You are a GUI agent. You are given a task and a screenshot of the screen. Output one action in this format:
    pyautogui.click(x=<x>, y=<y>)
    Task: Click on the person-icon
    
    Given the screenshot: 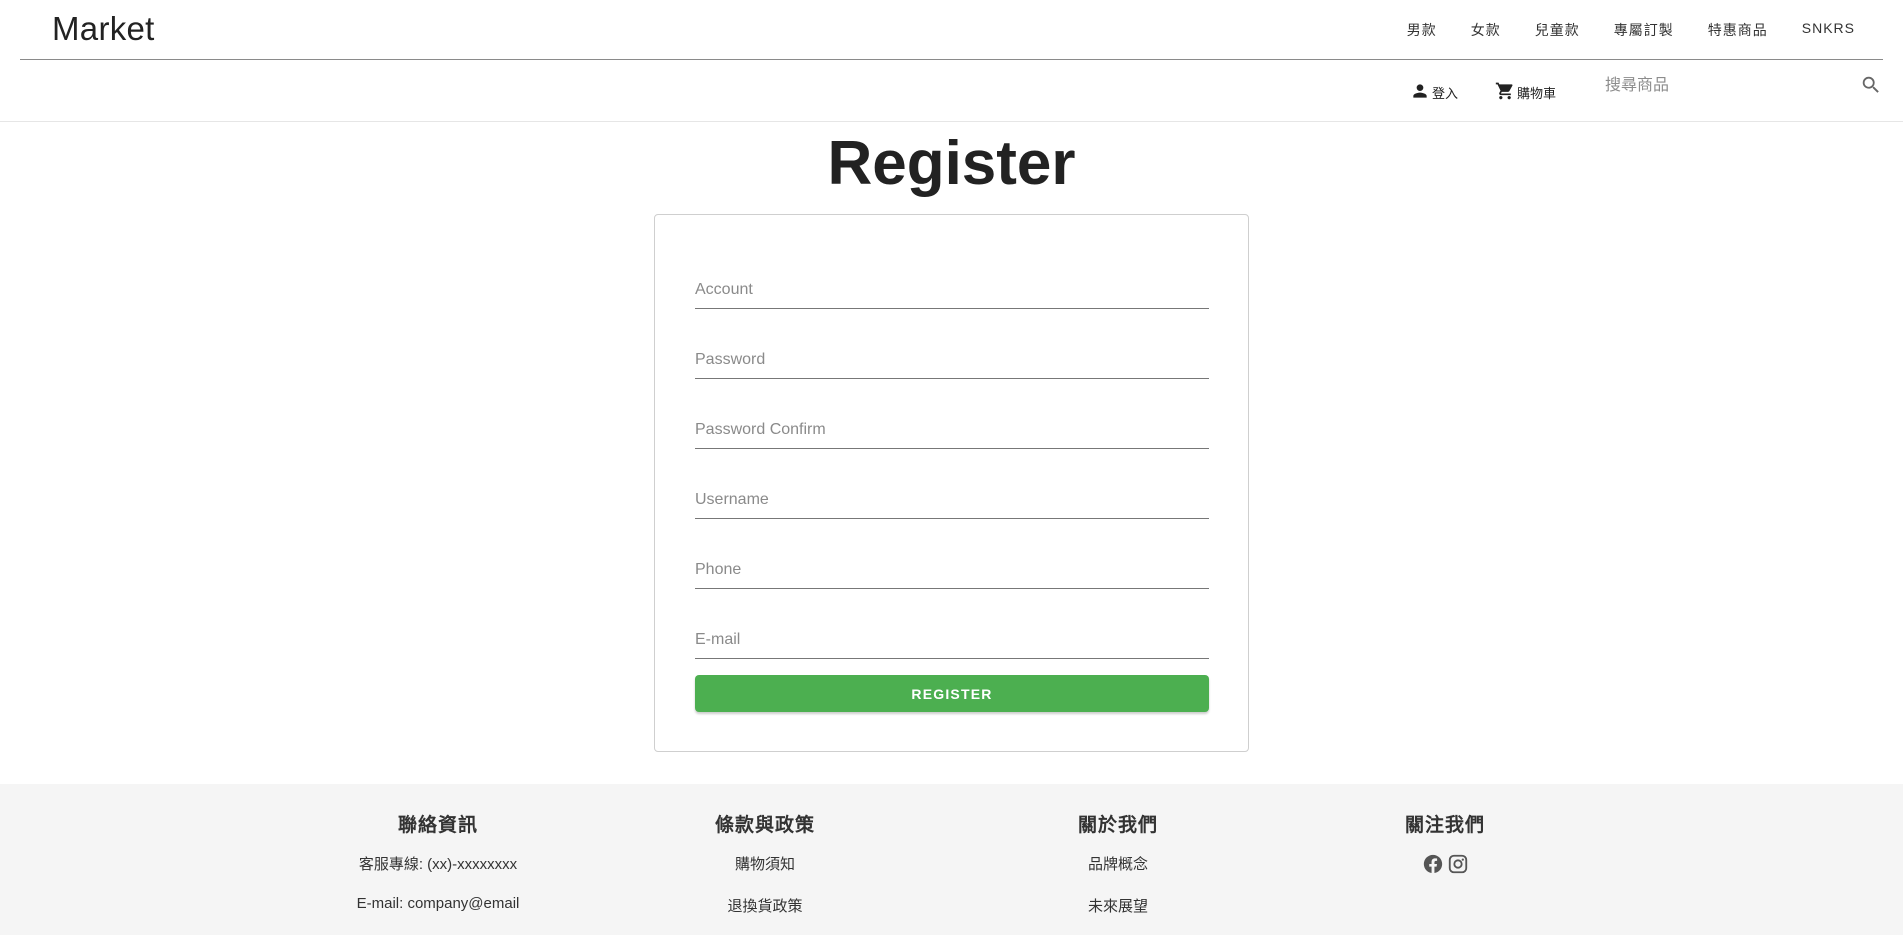 What is the action you would take?
    pyautogui.click(x=1421, y=92)
    